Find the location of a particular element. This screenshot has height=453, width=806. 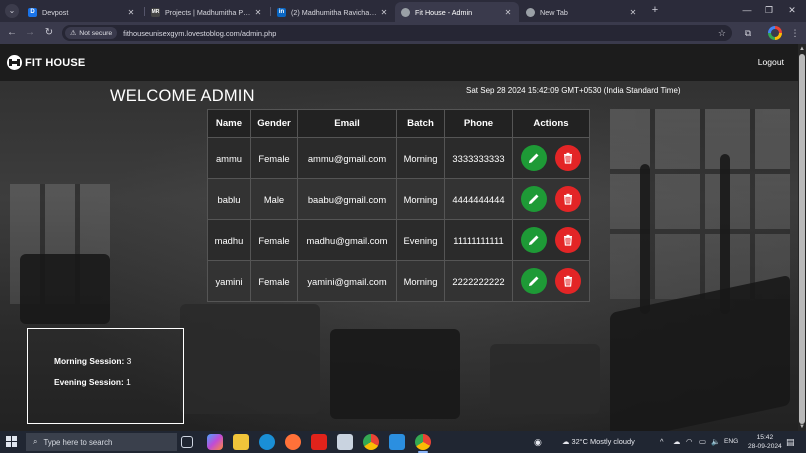

column-header-email: Email is located at coordinates (347, 123).